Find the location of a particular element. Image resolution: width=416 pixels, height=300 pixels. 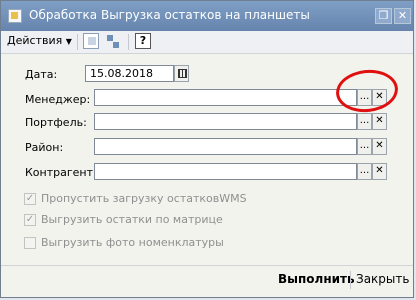

district-label: Район: is located at coordinates (44, 147).